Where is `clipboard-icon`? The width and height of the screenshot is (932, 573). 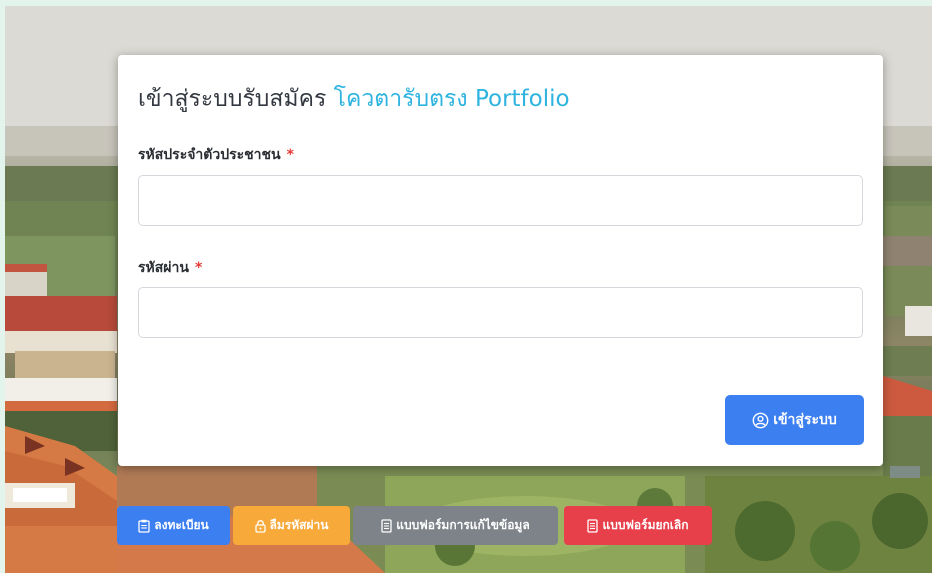 clipboard-icon is located at coordinates (144, 526).